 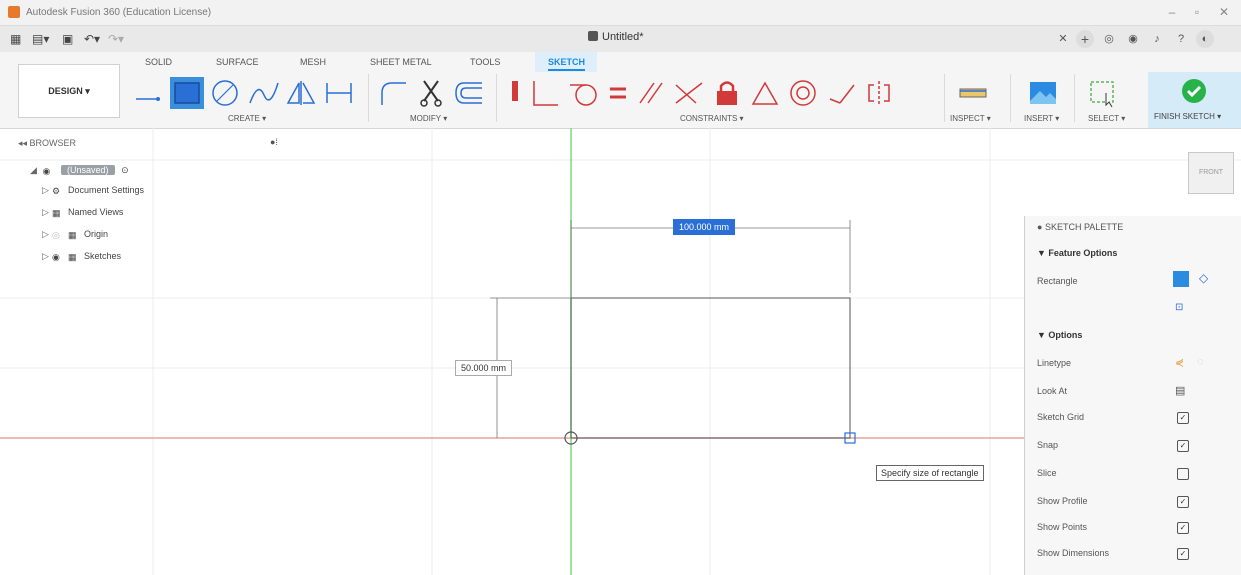 What do you see at coordinates (1183, 446) in the screenshot?
I see `snap-checkbox: ✓` at bounding box center [1183, 446].